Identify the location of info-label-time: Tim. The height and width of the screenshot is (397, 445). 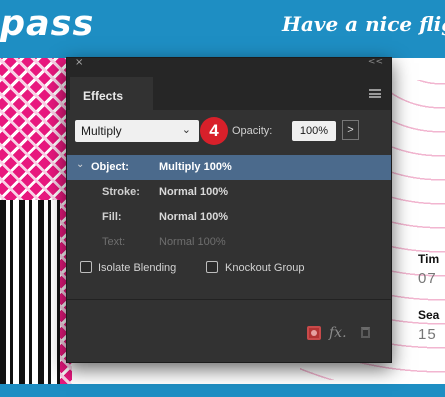
(429, 259).